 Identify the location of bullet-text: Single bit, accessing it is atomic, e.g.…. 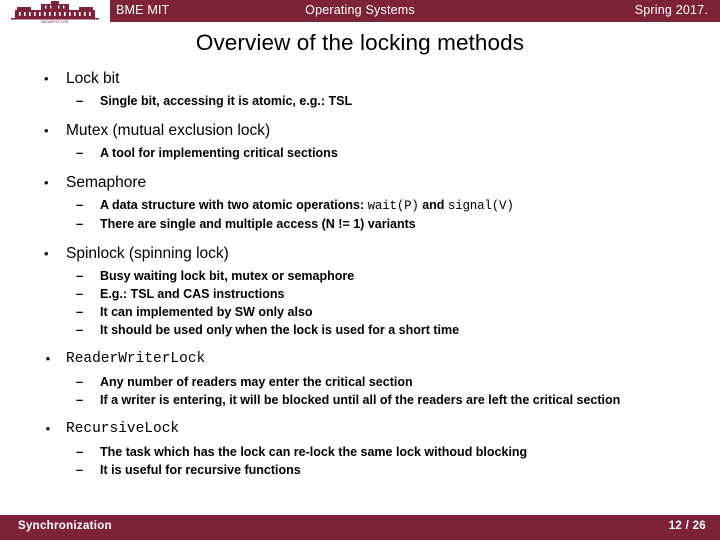
(226, 101).